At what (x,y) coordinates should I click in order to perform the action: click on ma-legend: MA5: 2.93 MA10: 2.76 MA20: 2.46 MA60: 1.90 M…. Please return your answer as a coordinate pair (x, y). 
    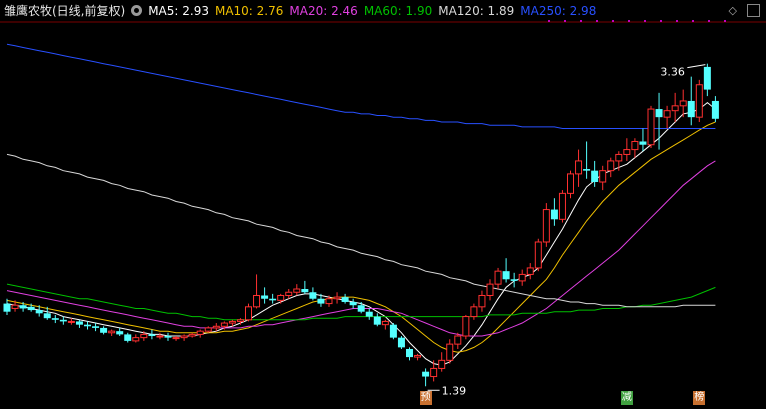
    Looking at the image, I should click on (375, 11).